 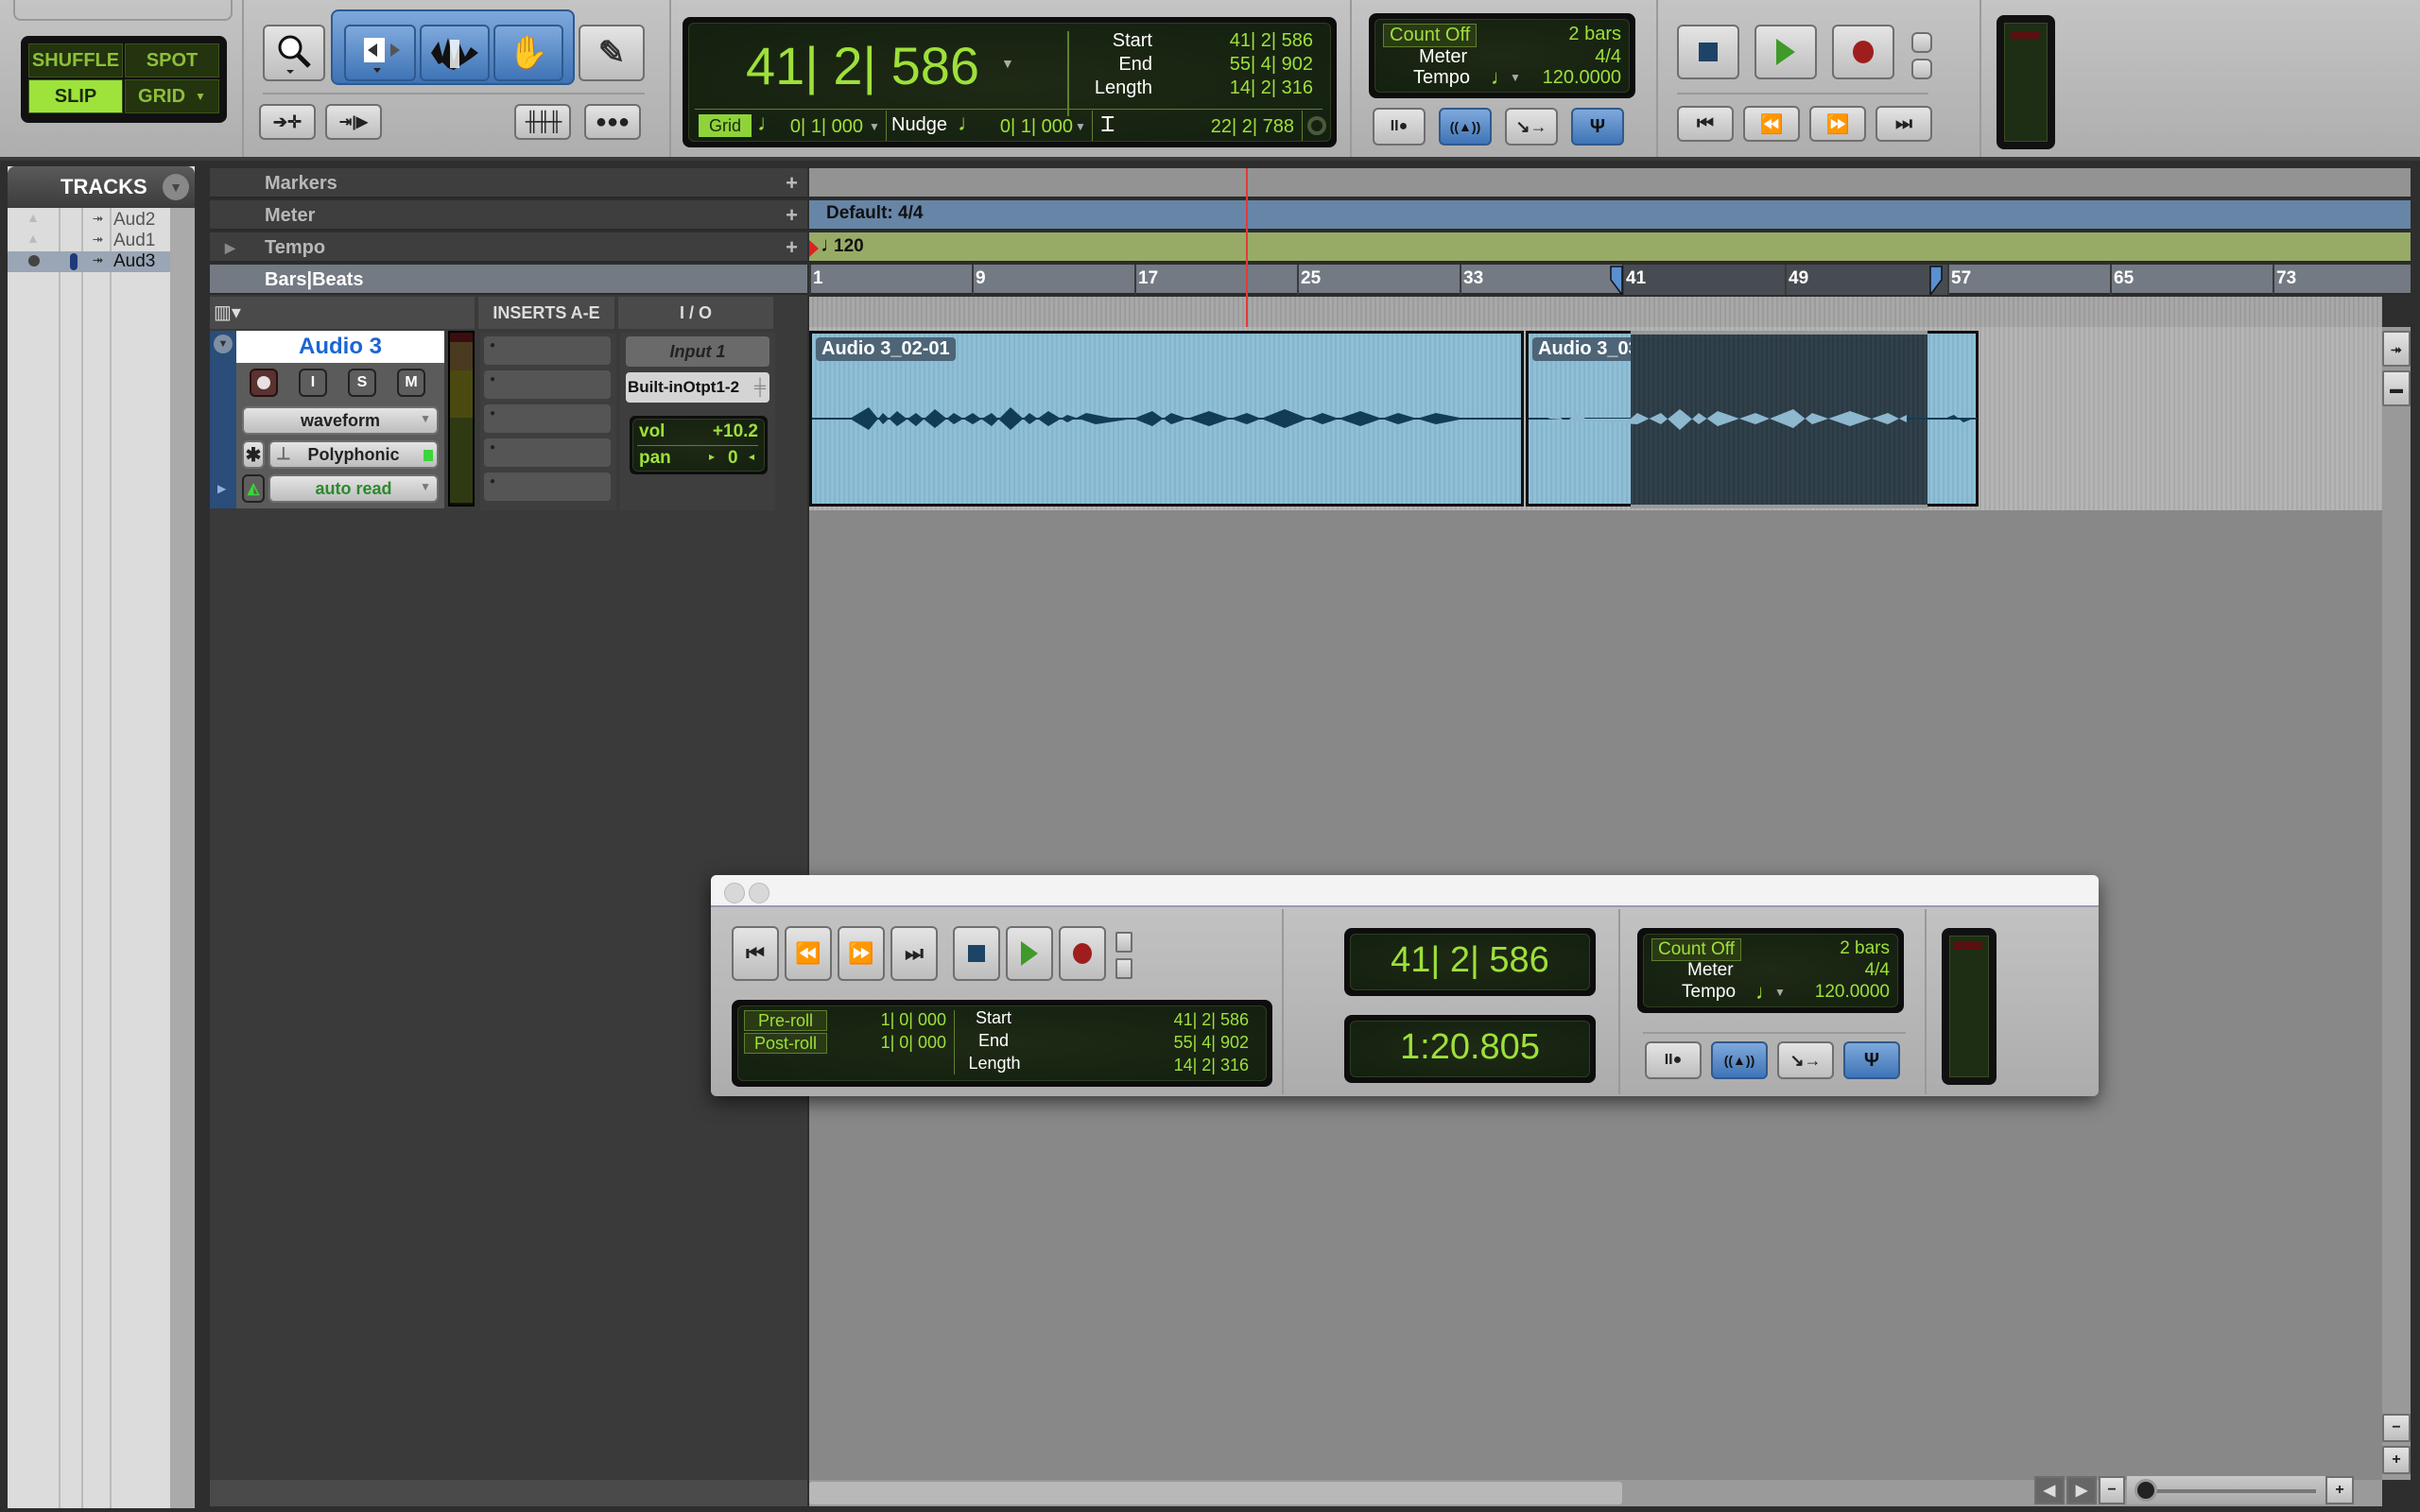 What do you see at coordinates (1805, 1060) in the screenshot?
I see `tw-midi-merge-button: ↘→` at bounding box center [1805, 1060].